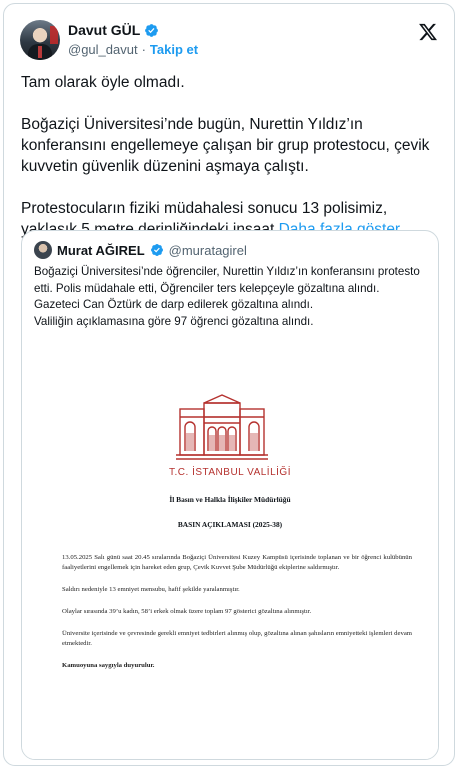 This screenshot has width=458, height=769. I want to click on follow-button: Takip et, so click(174, 49).